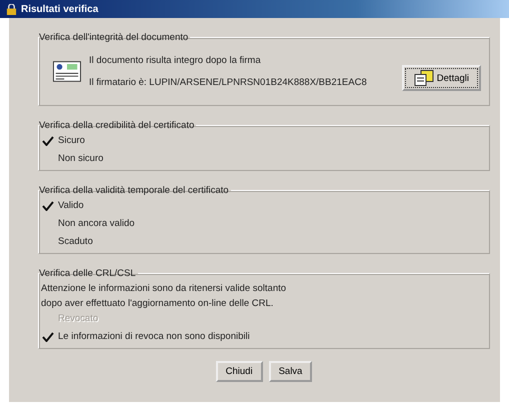 The image size is (509, 412). Describe the element at coordinates (228, 82) in the screenshot. I see `signer-text: Il firmatario è: LUPIN/ARSENE/LPNRSN01B24K888X/BB21EAC8` at that location.